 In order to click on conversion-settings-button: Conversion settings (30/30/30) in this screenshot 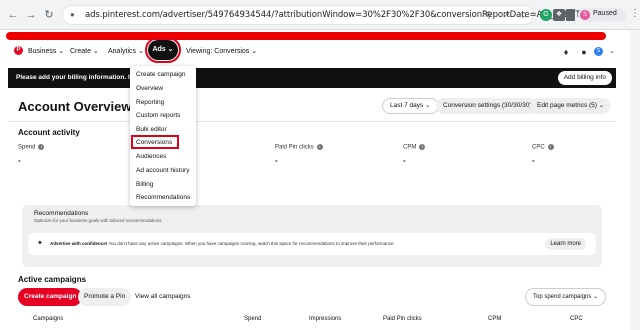, I will do `click(487, 106)`.